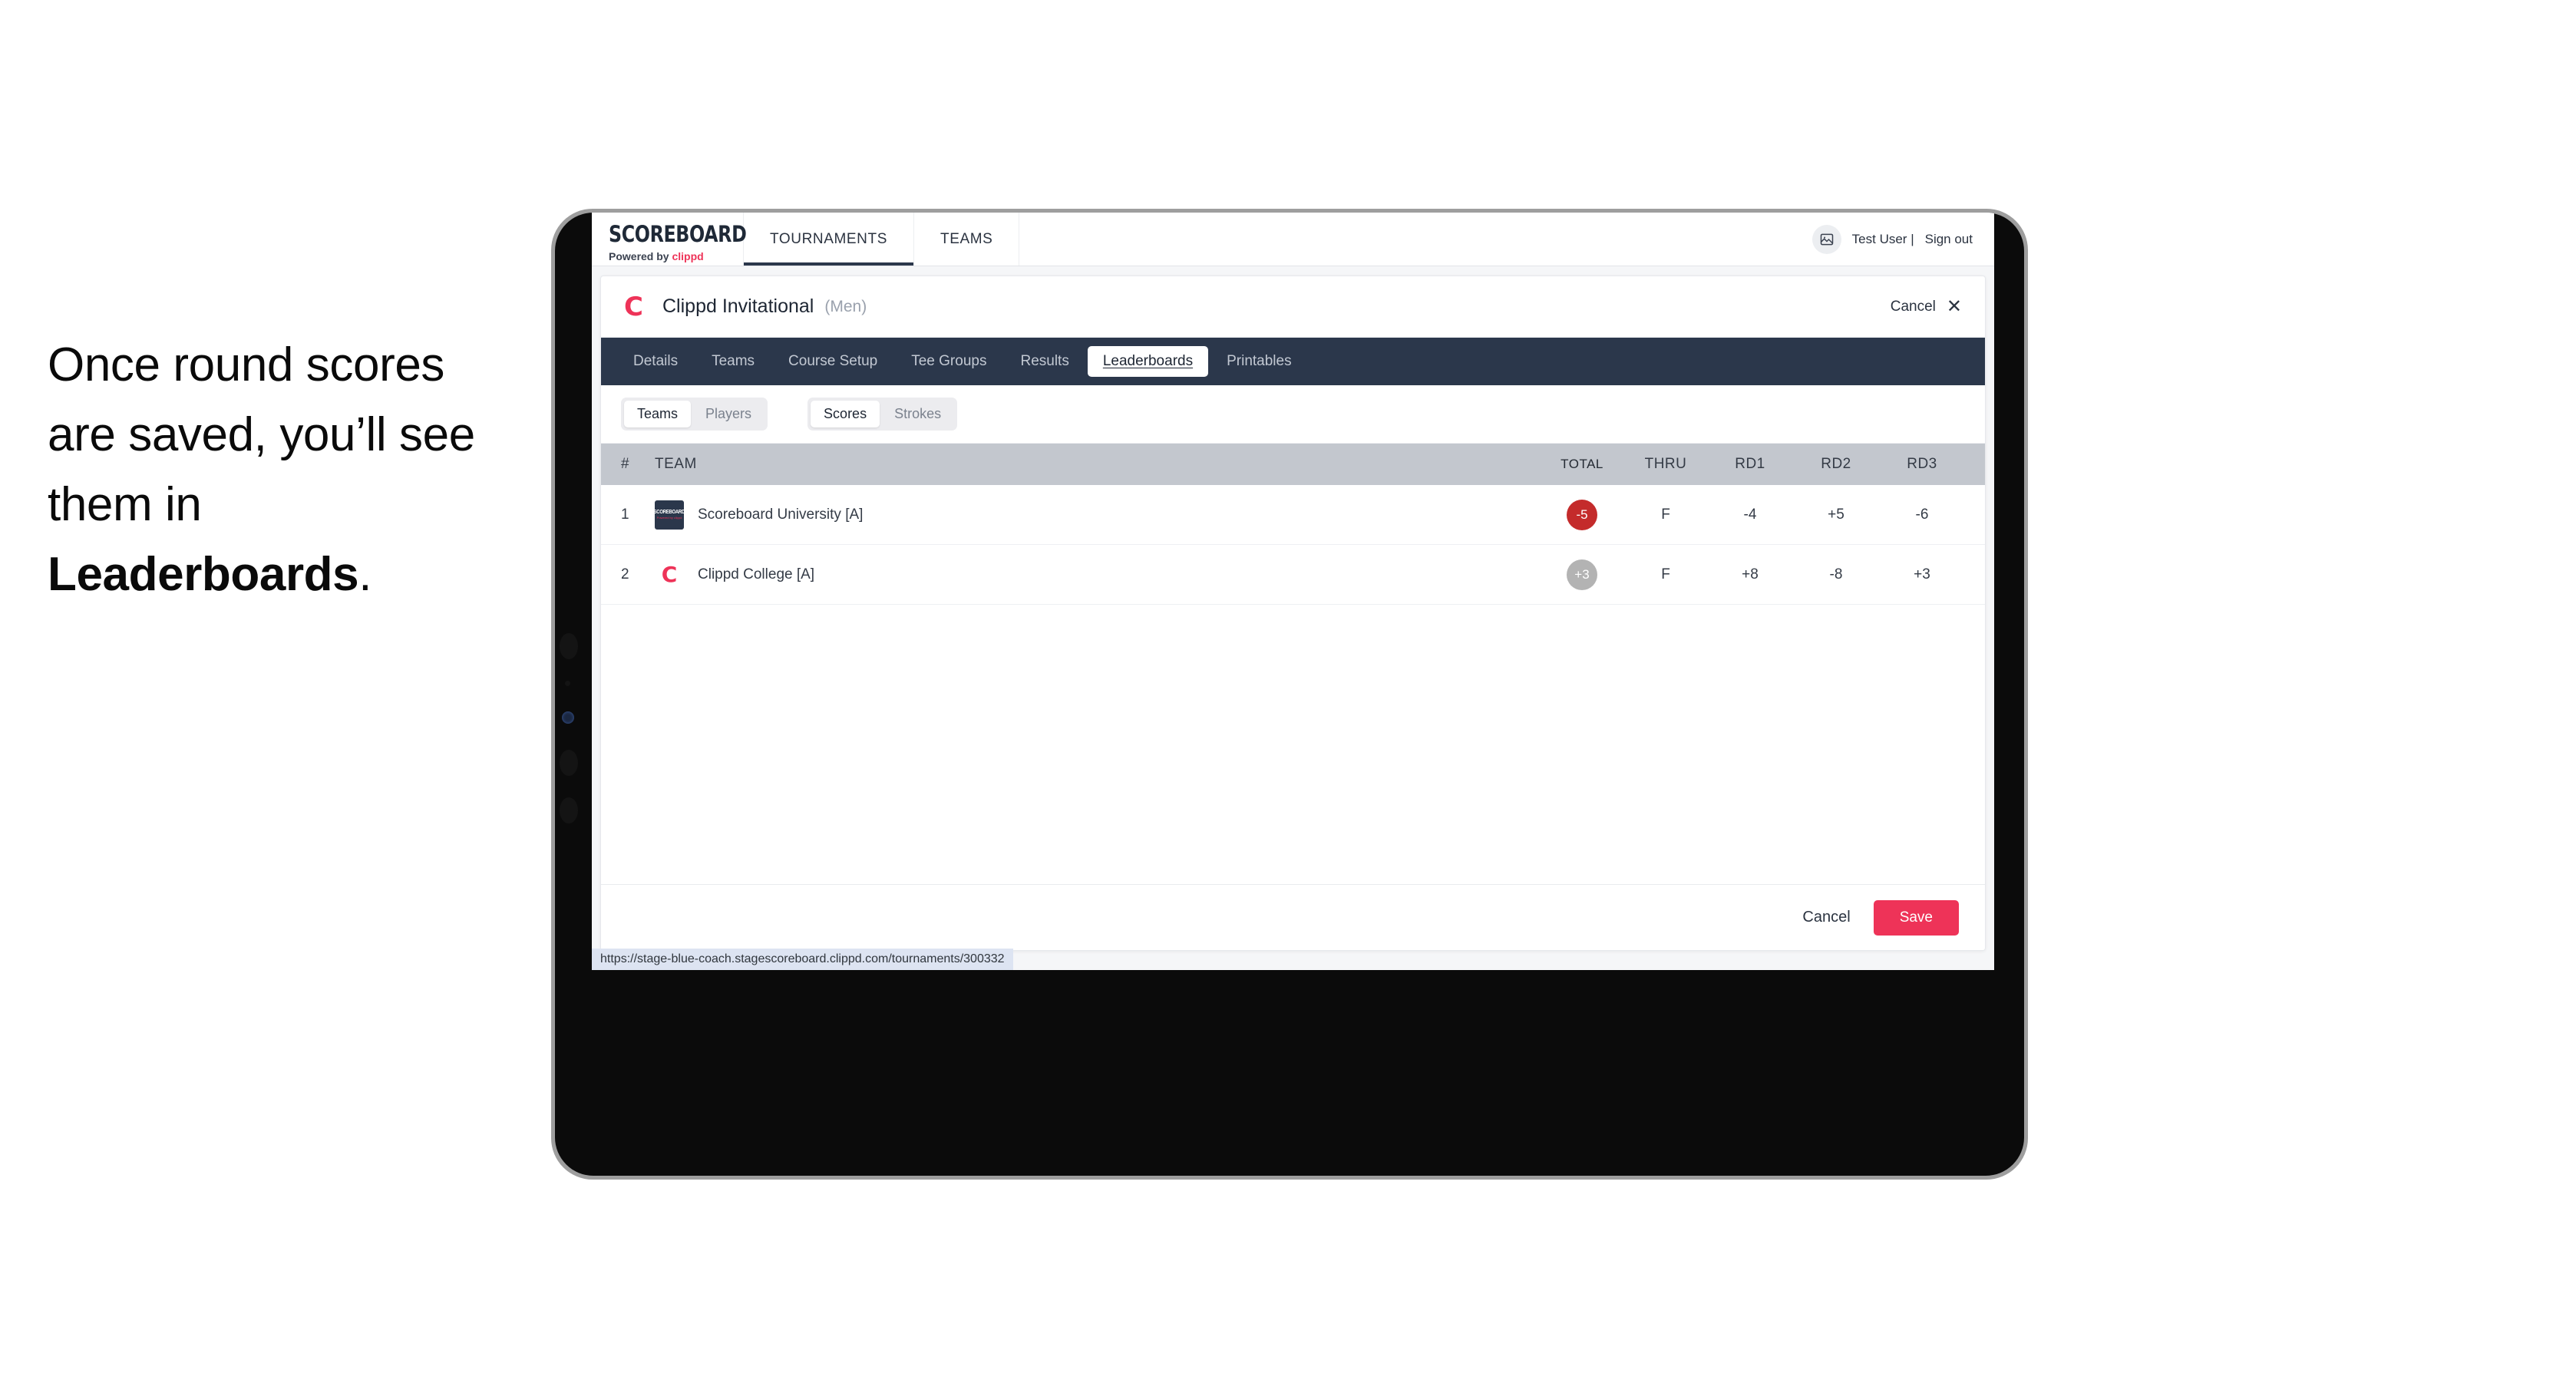 This screenshot has height=1386, width=2576. What do you see at coordinates (756, 574) in the screenshot?
I see `row-team-name: Clippd College [A]` at bounding box center [756, 574].